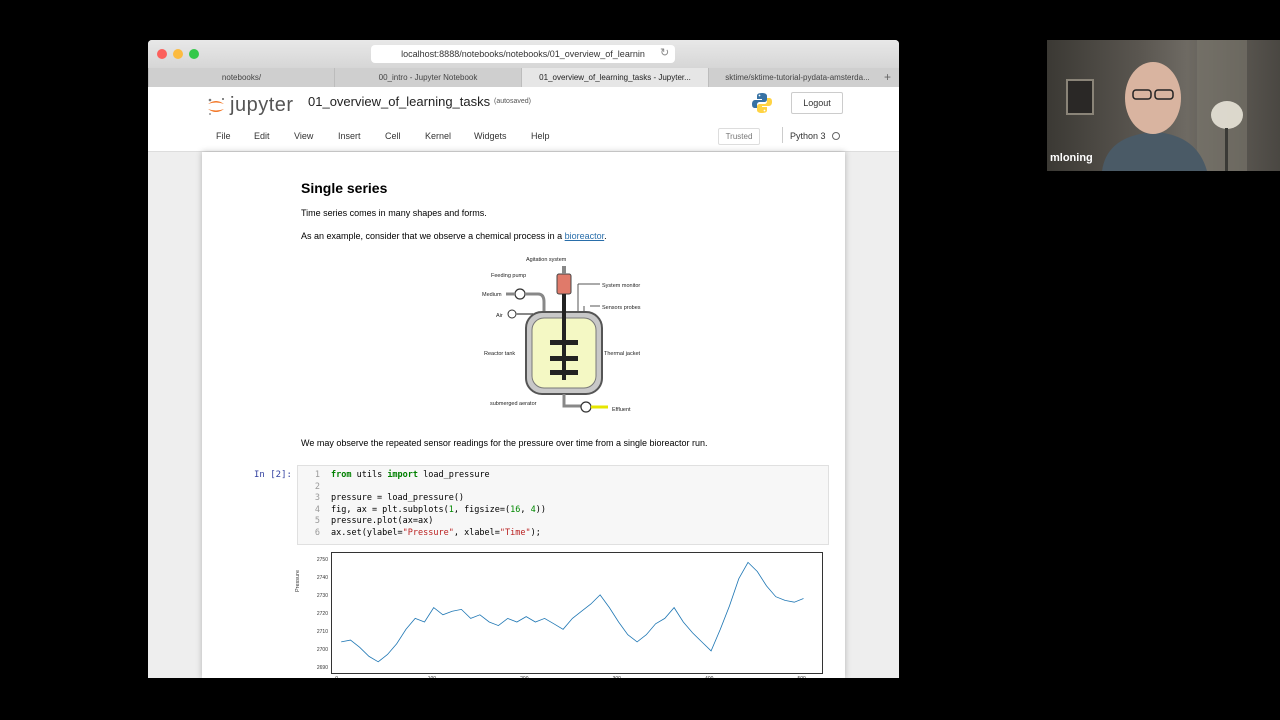  I want to click on y-tick-label: 2750, so click(322, 559).